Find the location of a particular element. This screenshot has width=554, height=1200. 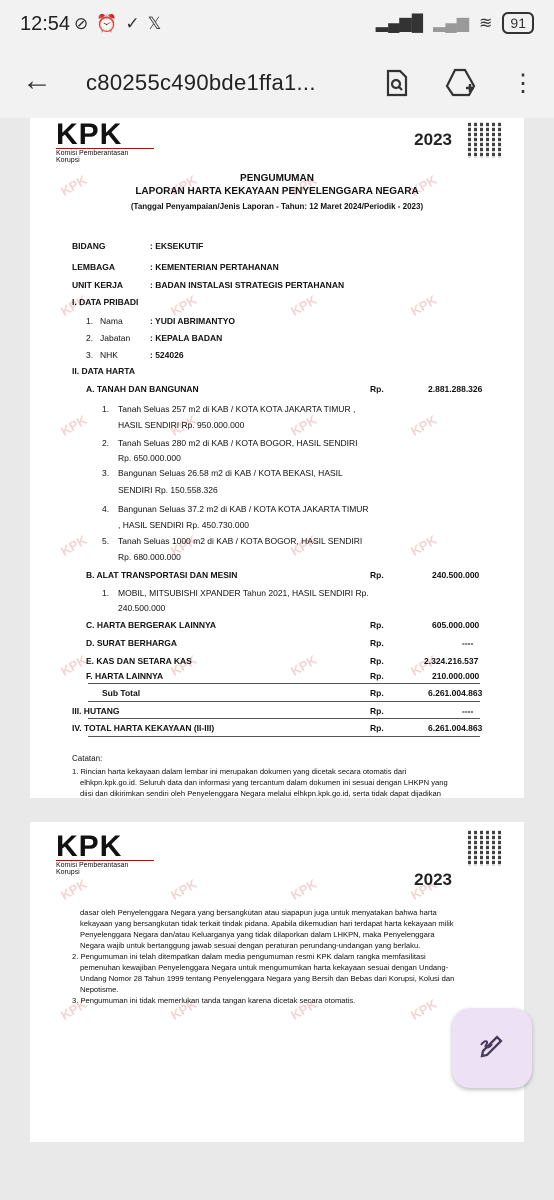

note-line: Nepotisme. is located at coordinates (99, 989).